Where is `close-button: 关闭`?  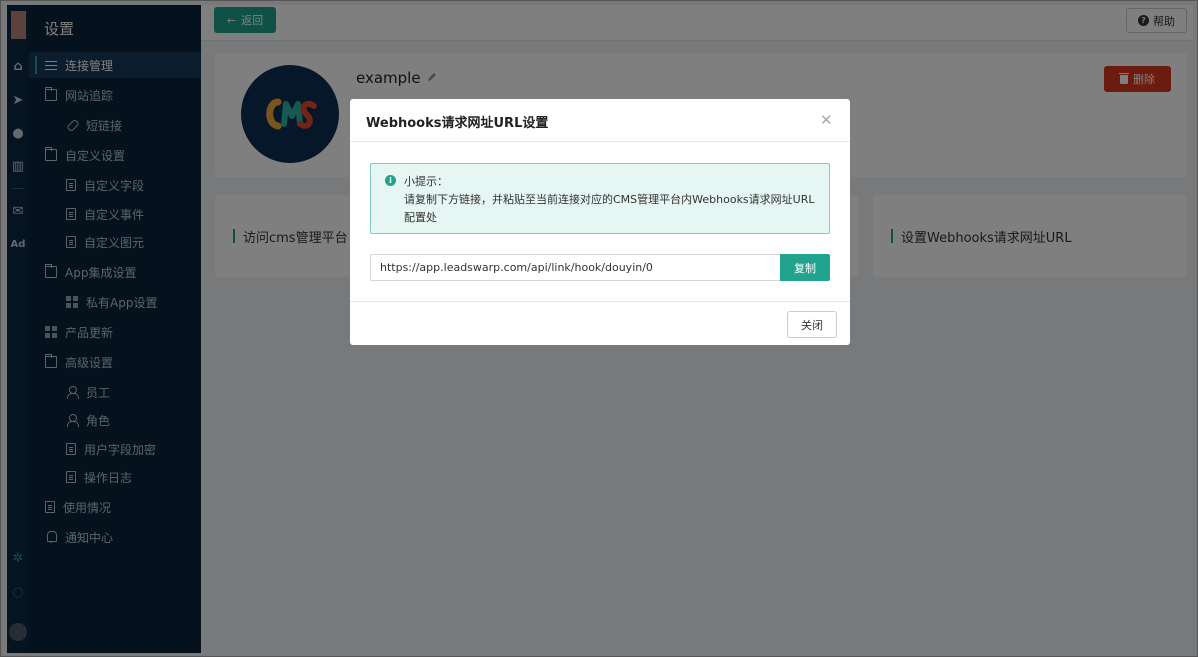 close-button: 关闭 is located at coordinates (812, 324).